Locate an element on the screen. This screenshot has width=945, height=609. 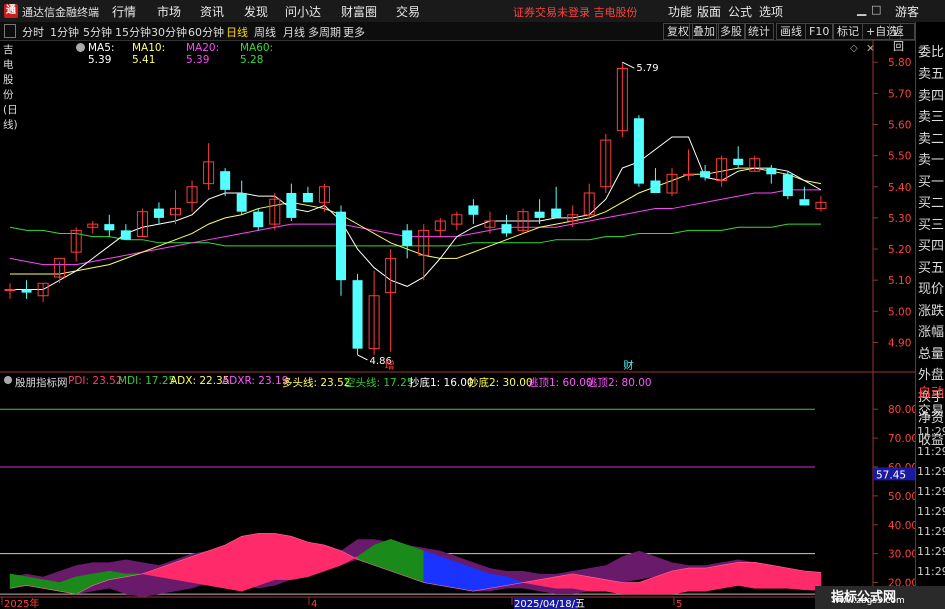
dtx-value: 多头线: 23.52 is located at coordinates (316, 383).